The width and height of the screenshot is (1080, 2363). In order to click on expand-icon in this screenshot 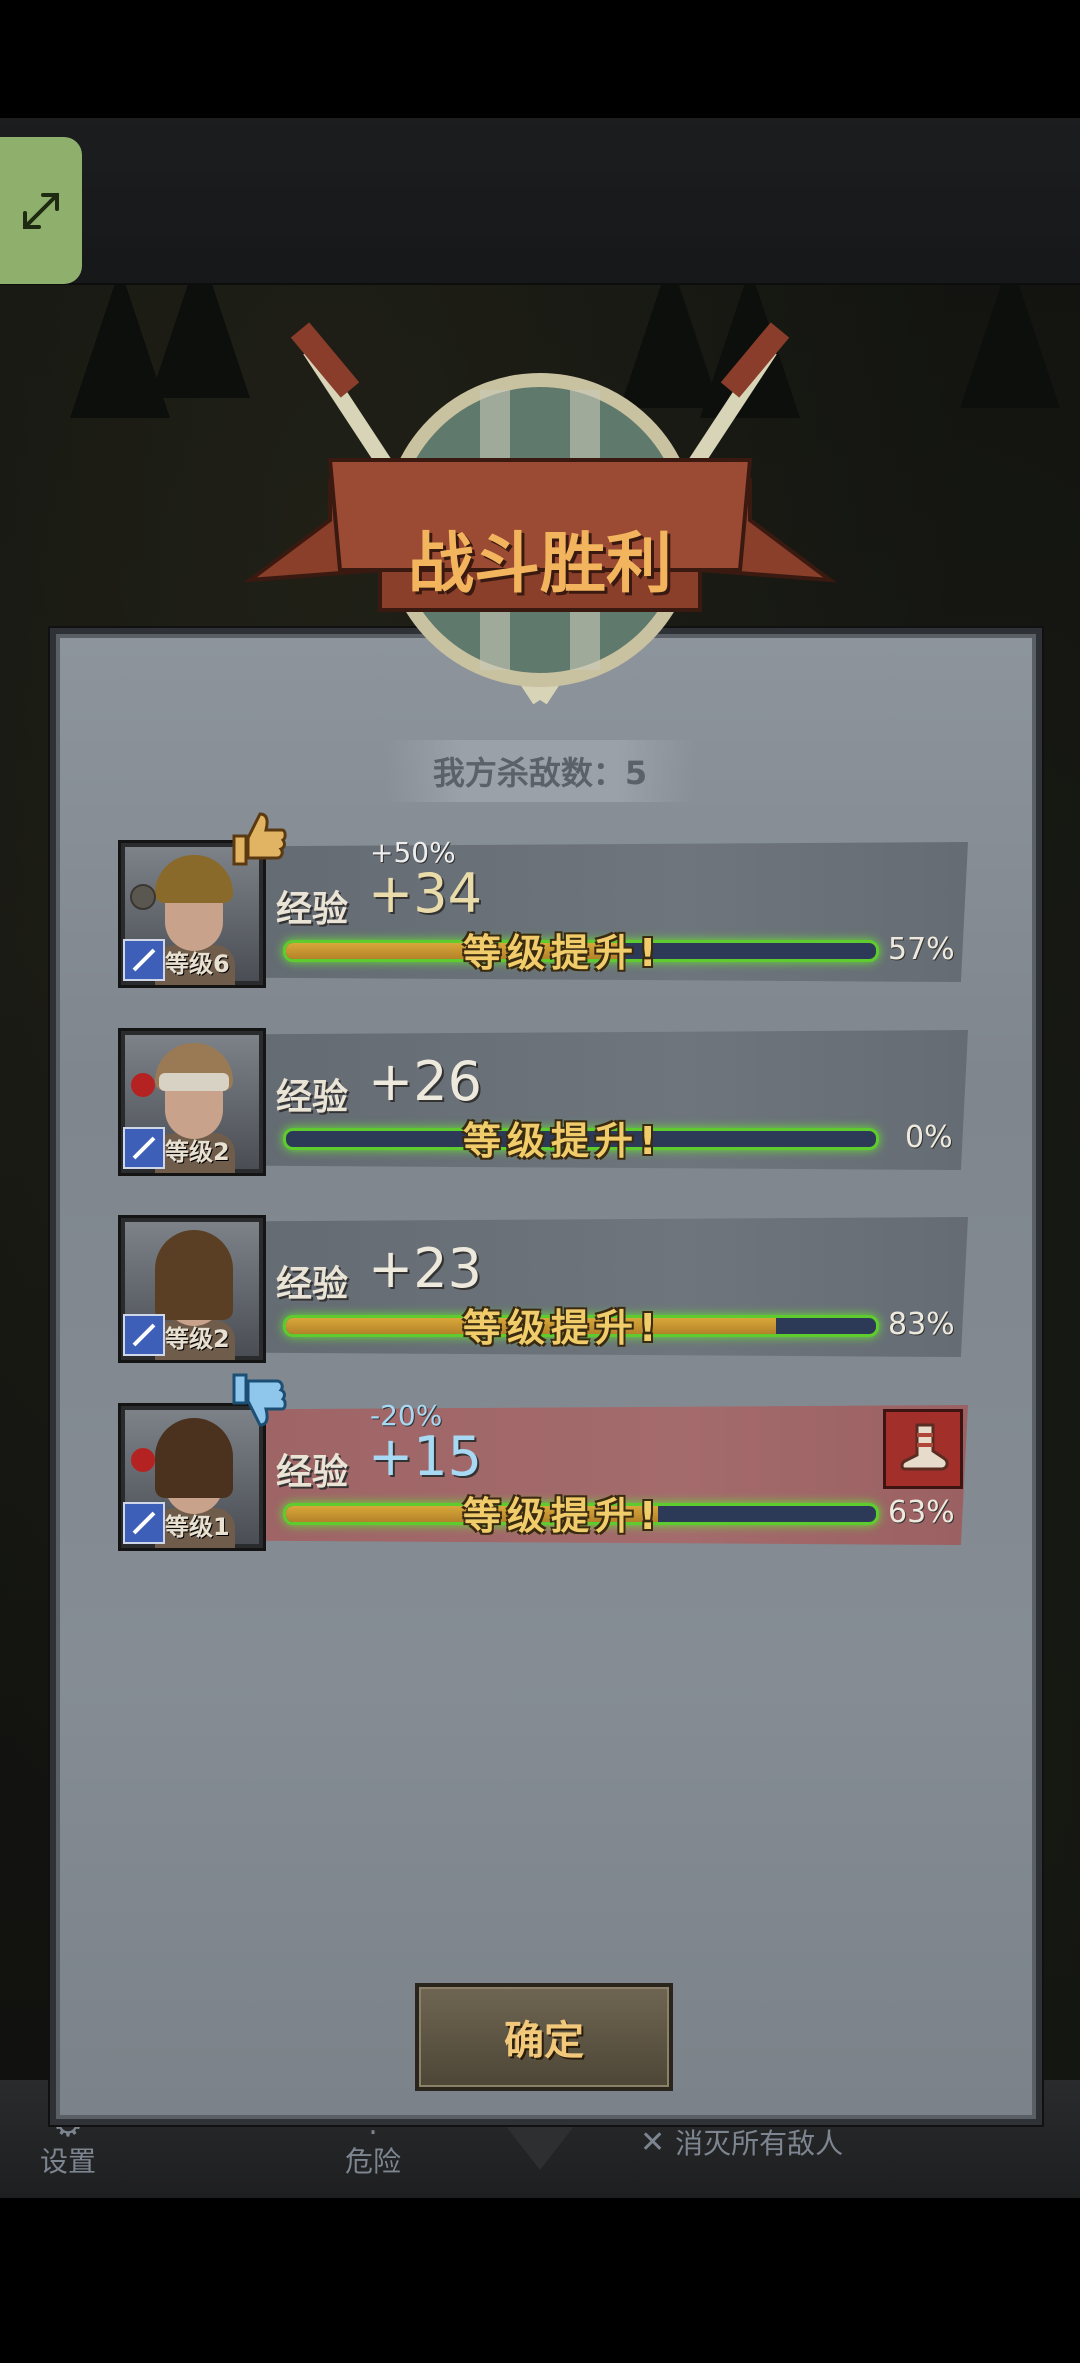, I will do `click(41, 210)`.